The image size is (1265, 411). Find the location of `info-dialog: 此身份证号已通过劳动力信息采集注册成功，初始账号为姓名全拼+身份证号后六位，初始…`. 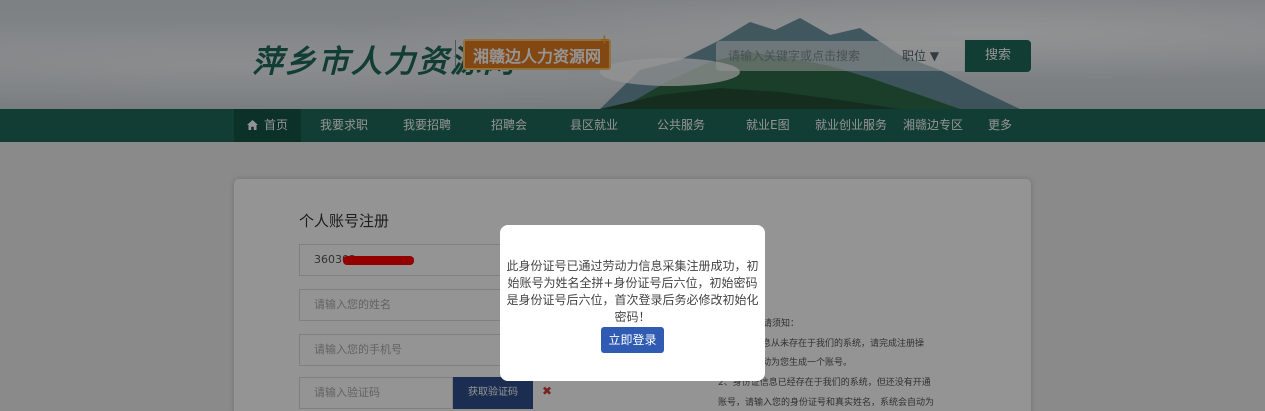

info-dialog: 此身份证号已通过劳动力信息采集注册成功，初始账号为姓名全拼+身份证号后六位，初始… is located at coordinates (632, 303).